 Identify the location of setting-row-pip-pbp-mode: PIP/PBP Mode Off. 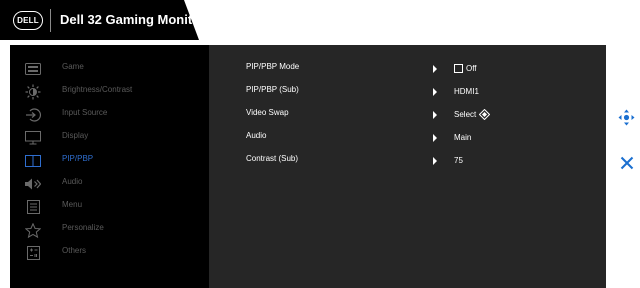
(407, 68).